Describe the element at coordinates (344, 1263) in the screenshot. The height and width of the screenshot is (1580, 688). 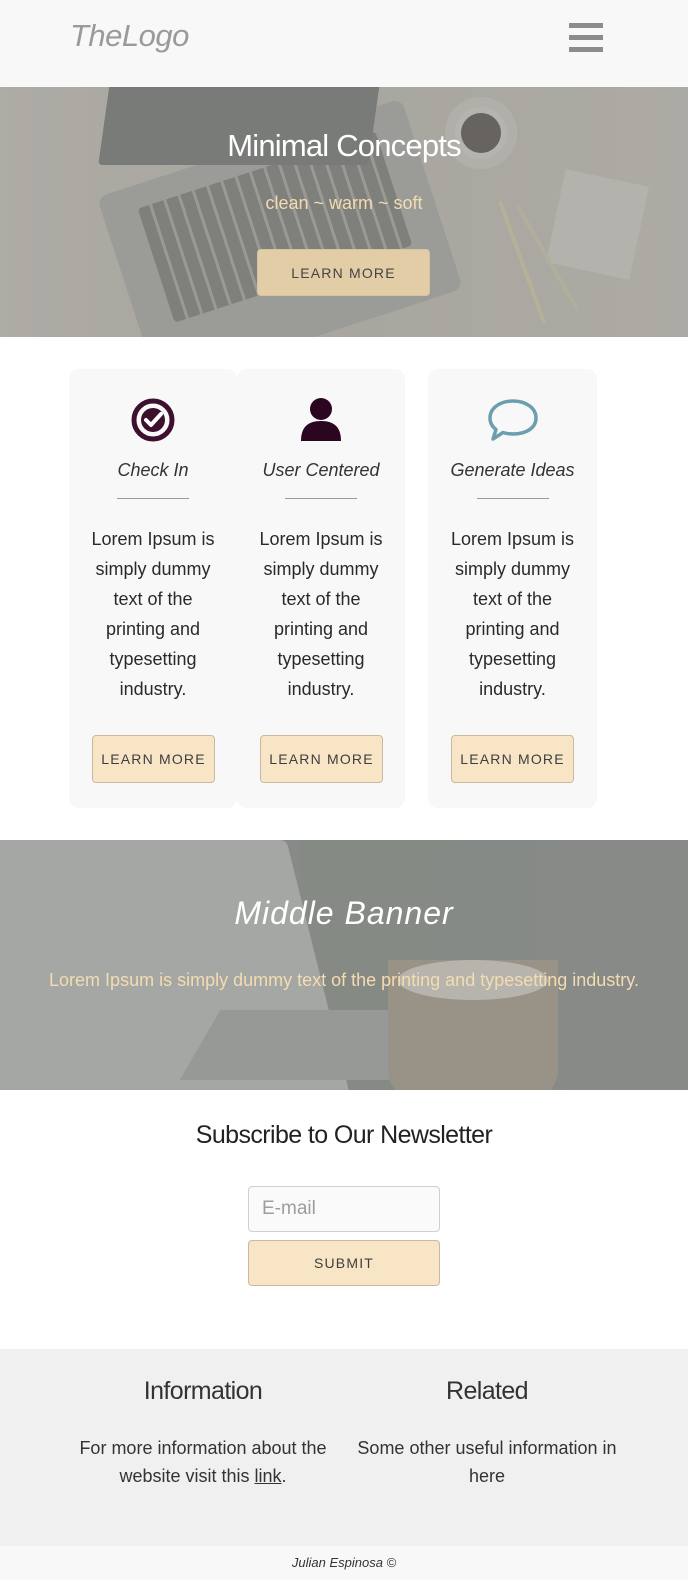
I see `submit-button: SUBMIT` at that location.